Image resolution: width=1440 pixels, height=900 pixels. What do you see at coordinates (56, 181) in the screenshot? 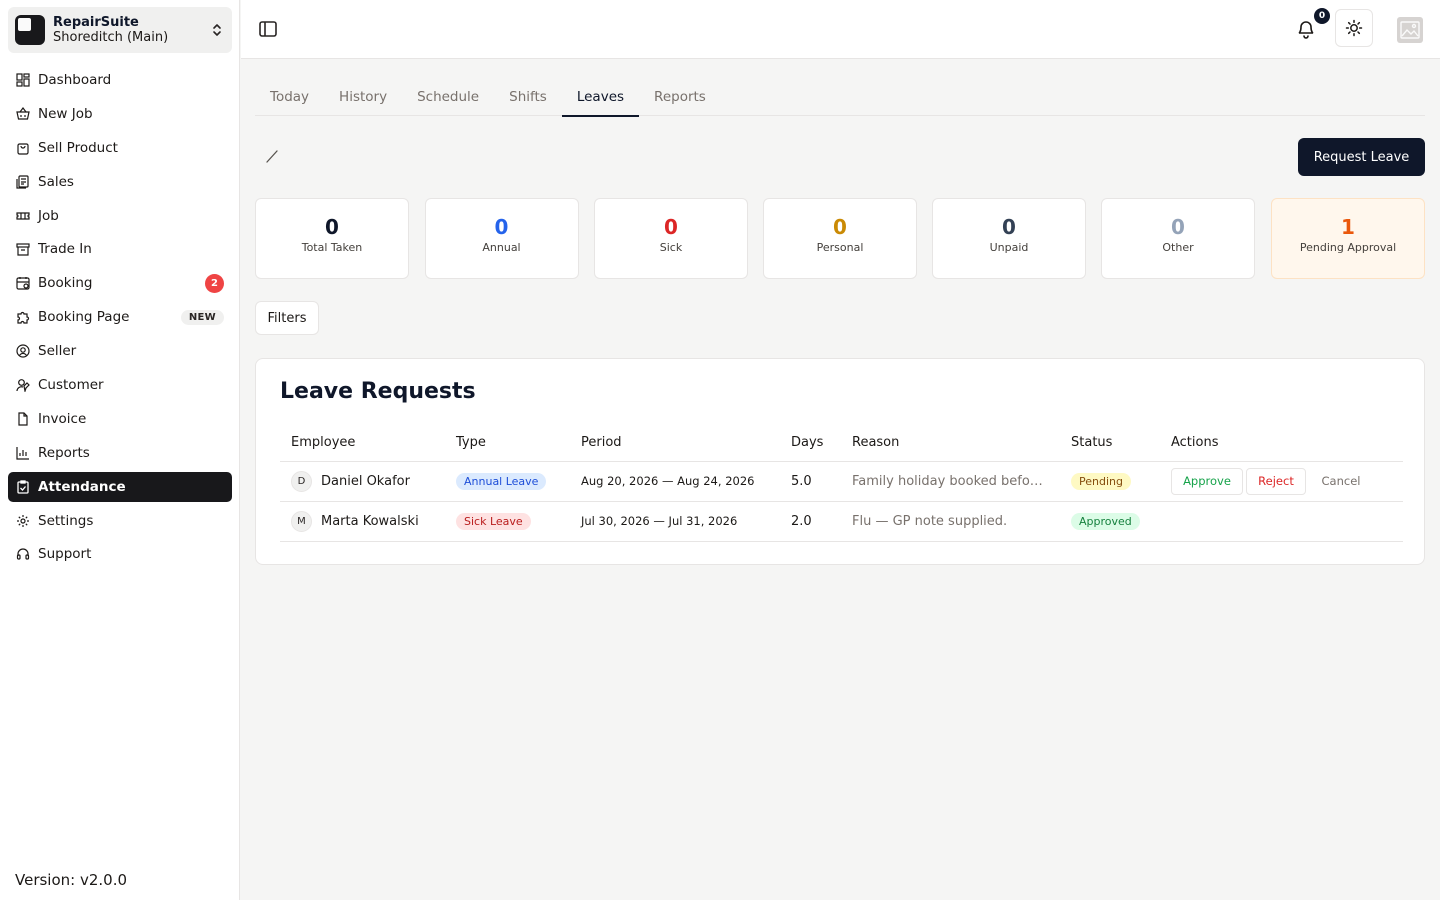
I see `sidebar-item-label: Sales` at bounding box center [56, 181].